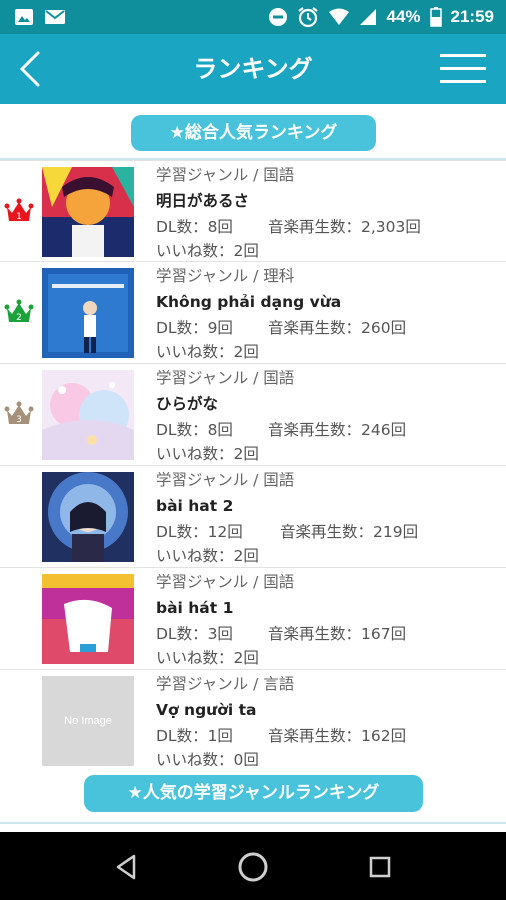 Image resolution: width=506 pixels, height=900 pixels. I want to click on song-title: Không phải dạng vừa, so click(249, 302).